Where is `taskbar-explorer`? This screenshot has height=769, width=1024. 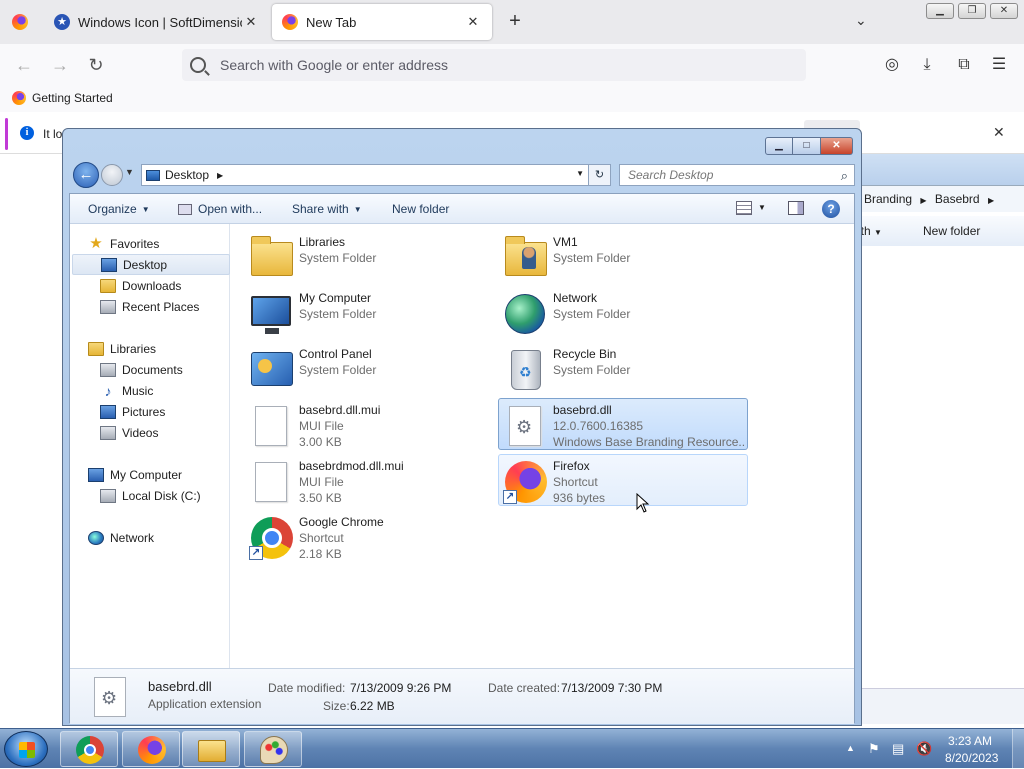 taskbar-explorer is located at coordinates (211, 749).